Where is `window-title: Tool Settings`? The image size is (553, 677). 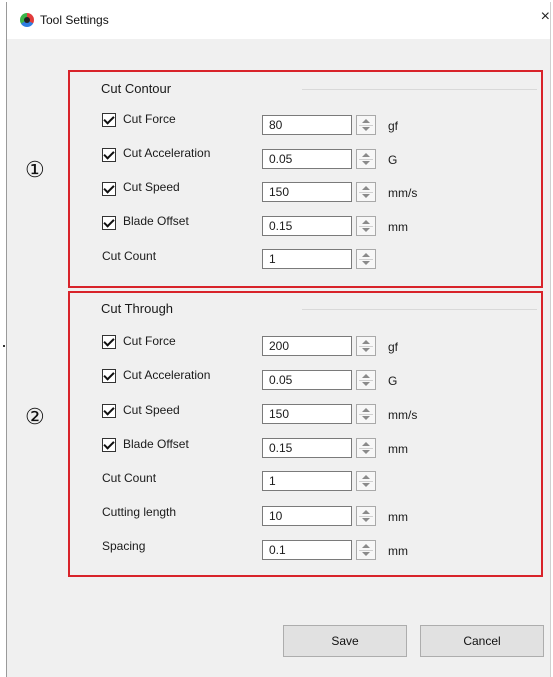 window-title: Tool Settings is located at coordinates (74, 20).